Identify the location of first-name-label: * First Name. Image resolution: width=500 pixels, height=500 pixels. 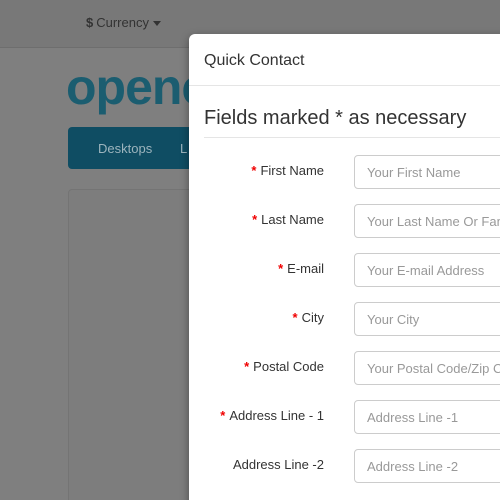
(287, 170).